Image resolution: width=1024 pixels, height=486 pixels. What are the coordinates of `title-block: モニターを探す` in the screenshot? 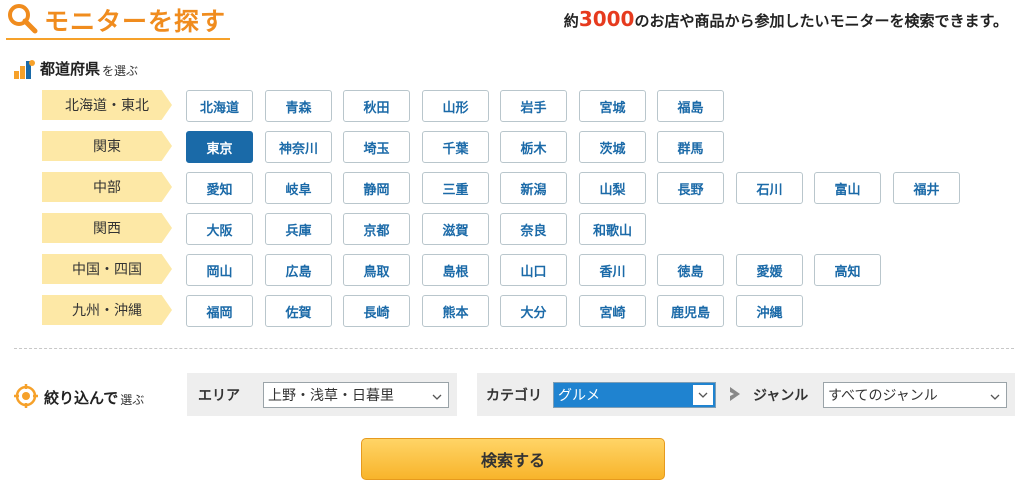 It's located at (118, 21).